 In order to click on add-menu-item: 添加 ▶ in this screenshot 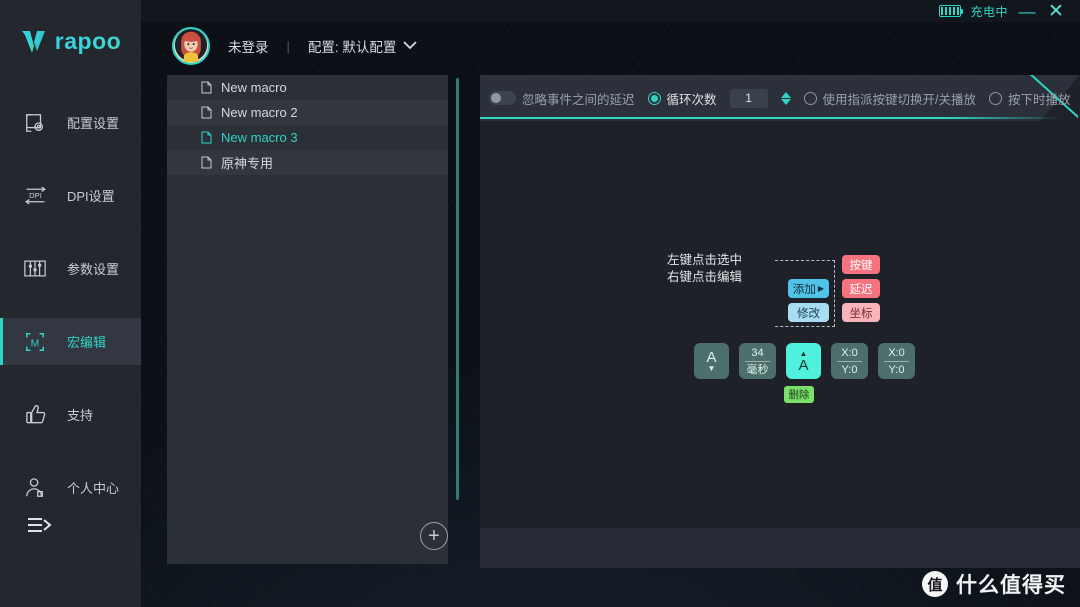, I will do `click(808, 288)`.